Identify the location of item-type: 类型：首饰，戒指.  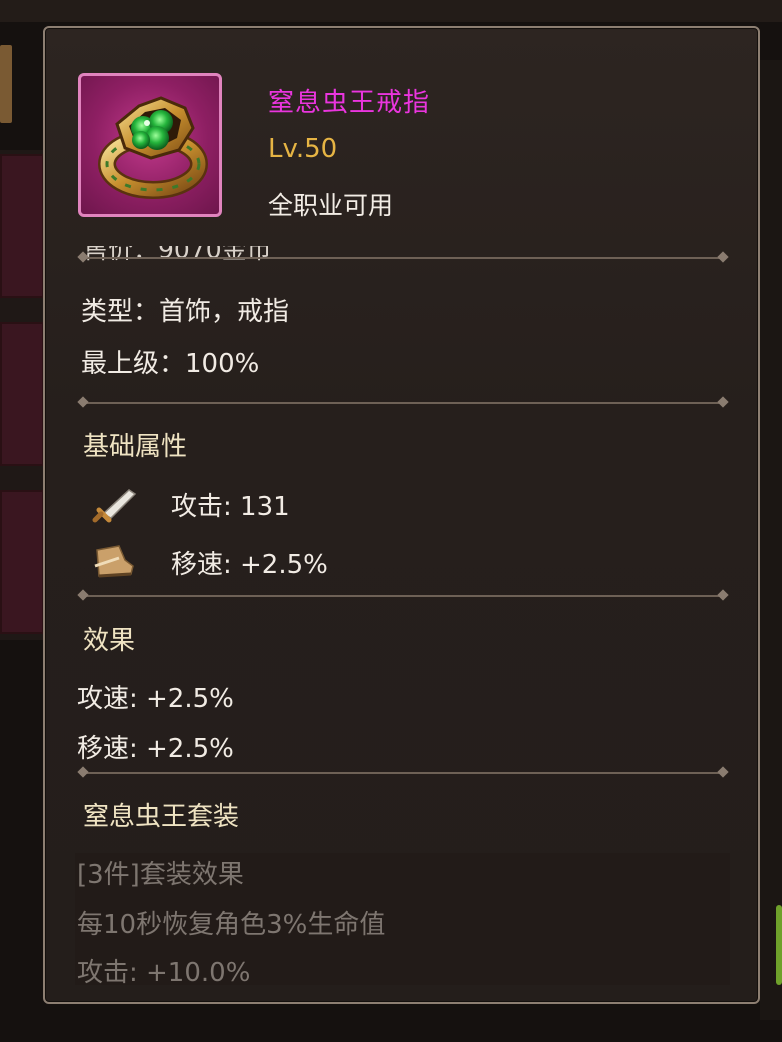
(185, 312).